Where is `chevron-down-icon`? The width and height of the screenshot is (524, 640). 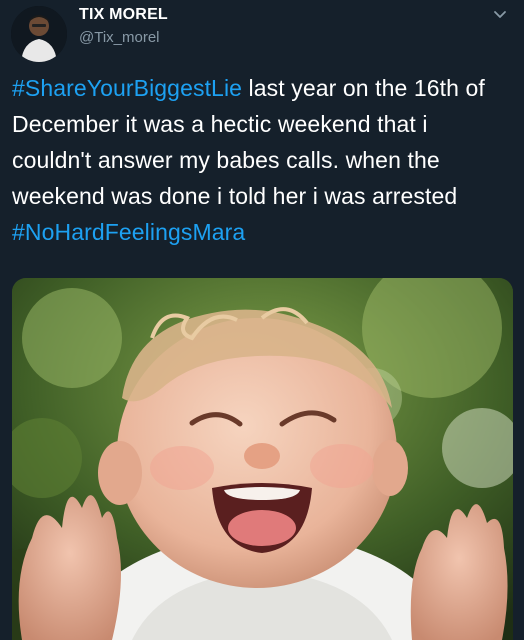
chevron-down-icon is located at coordinates (500, 14).